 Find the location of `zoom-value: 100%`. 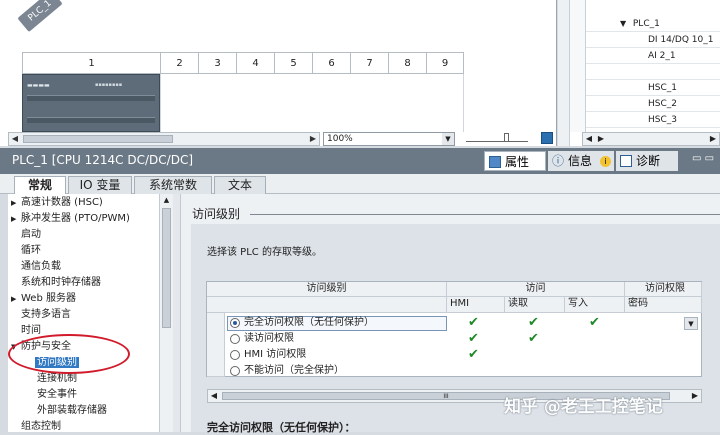

zoom-value: 100% is located at coordinates (340, 139).